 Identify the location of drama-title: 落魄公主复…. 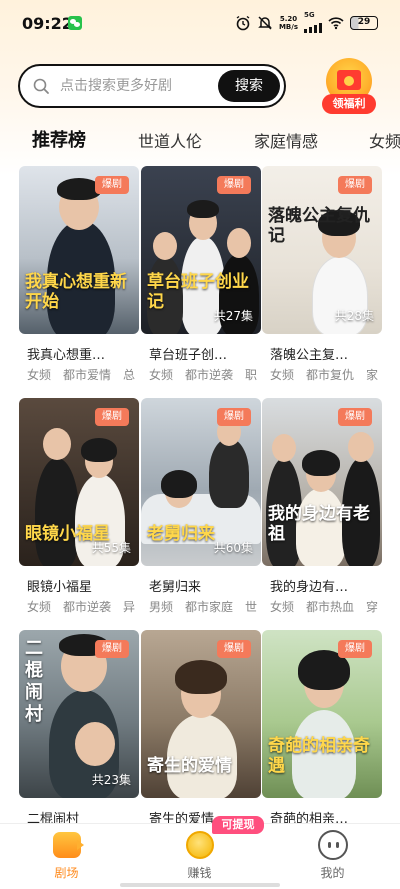
(309, 355).